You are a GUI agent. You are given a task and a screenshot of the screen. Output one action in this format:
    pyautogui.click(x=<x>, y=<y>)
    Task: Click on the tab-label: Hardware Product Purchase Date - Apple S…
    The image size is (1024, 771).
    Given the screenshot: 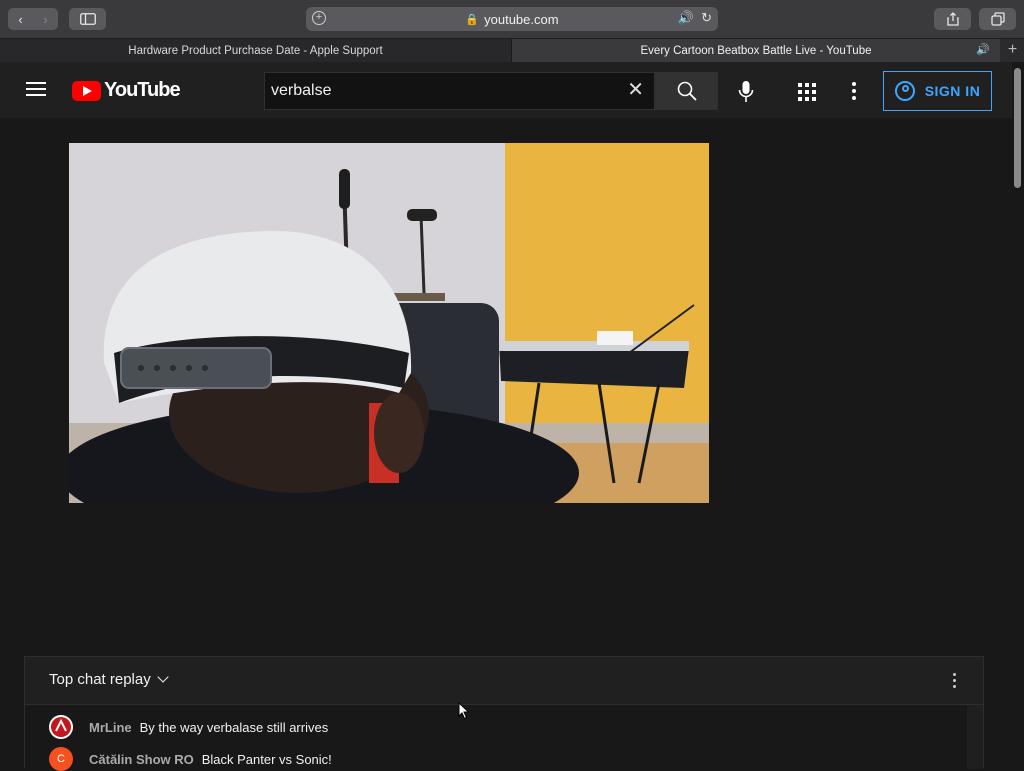 What is the action you would take?
    pyautogui.click(x=255, y=50)
    